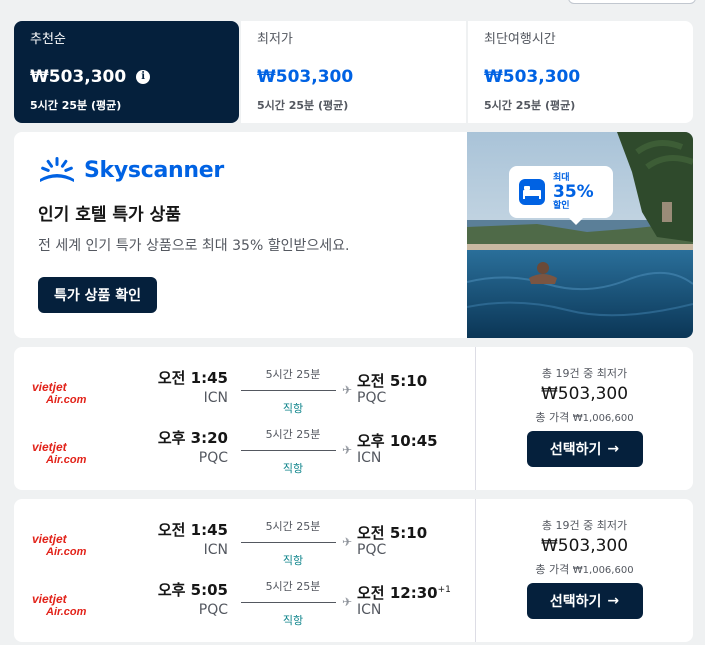 This screenshot has width=705, height=645. I want to click on sunrise-icon, so click(57, 169).